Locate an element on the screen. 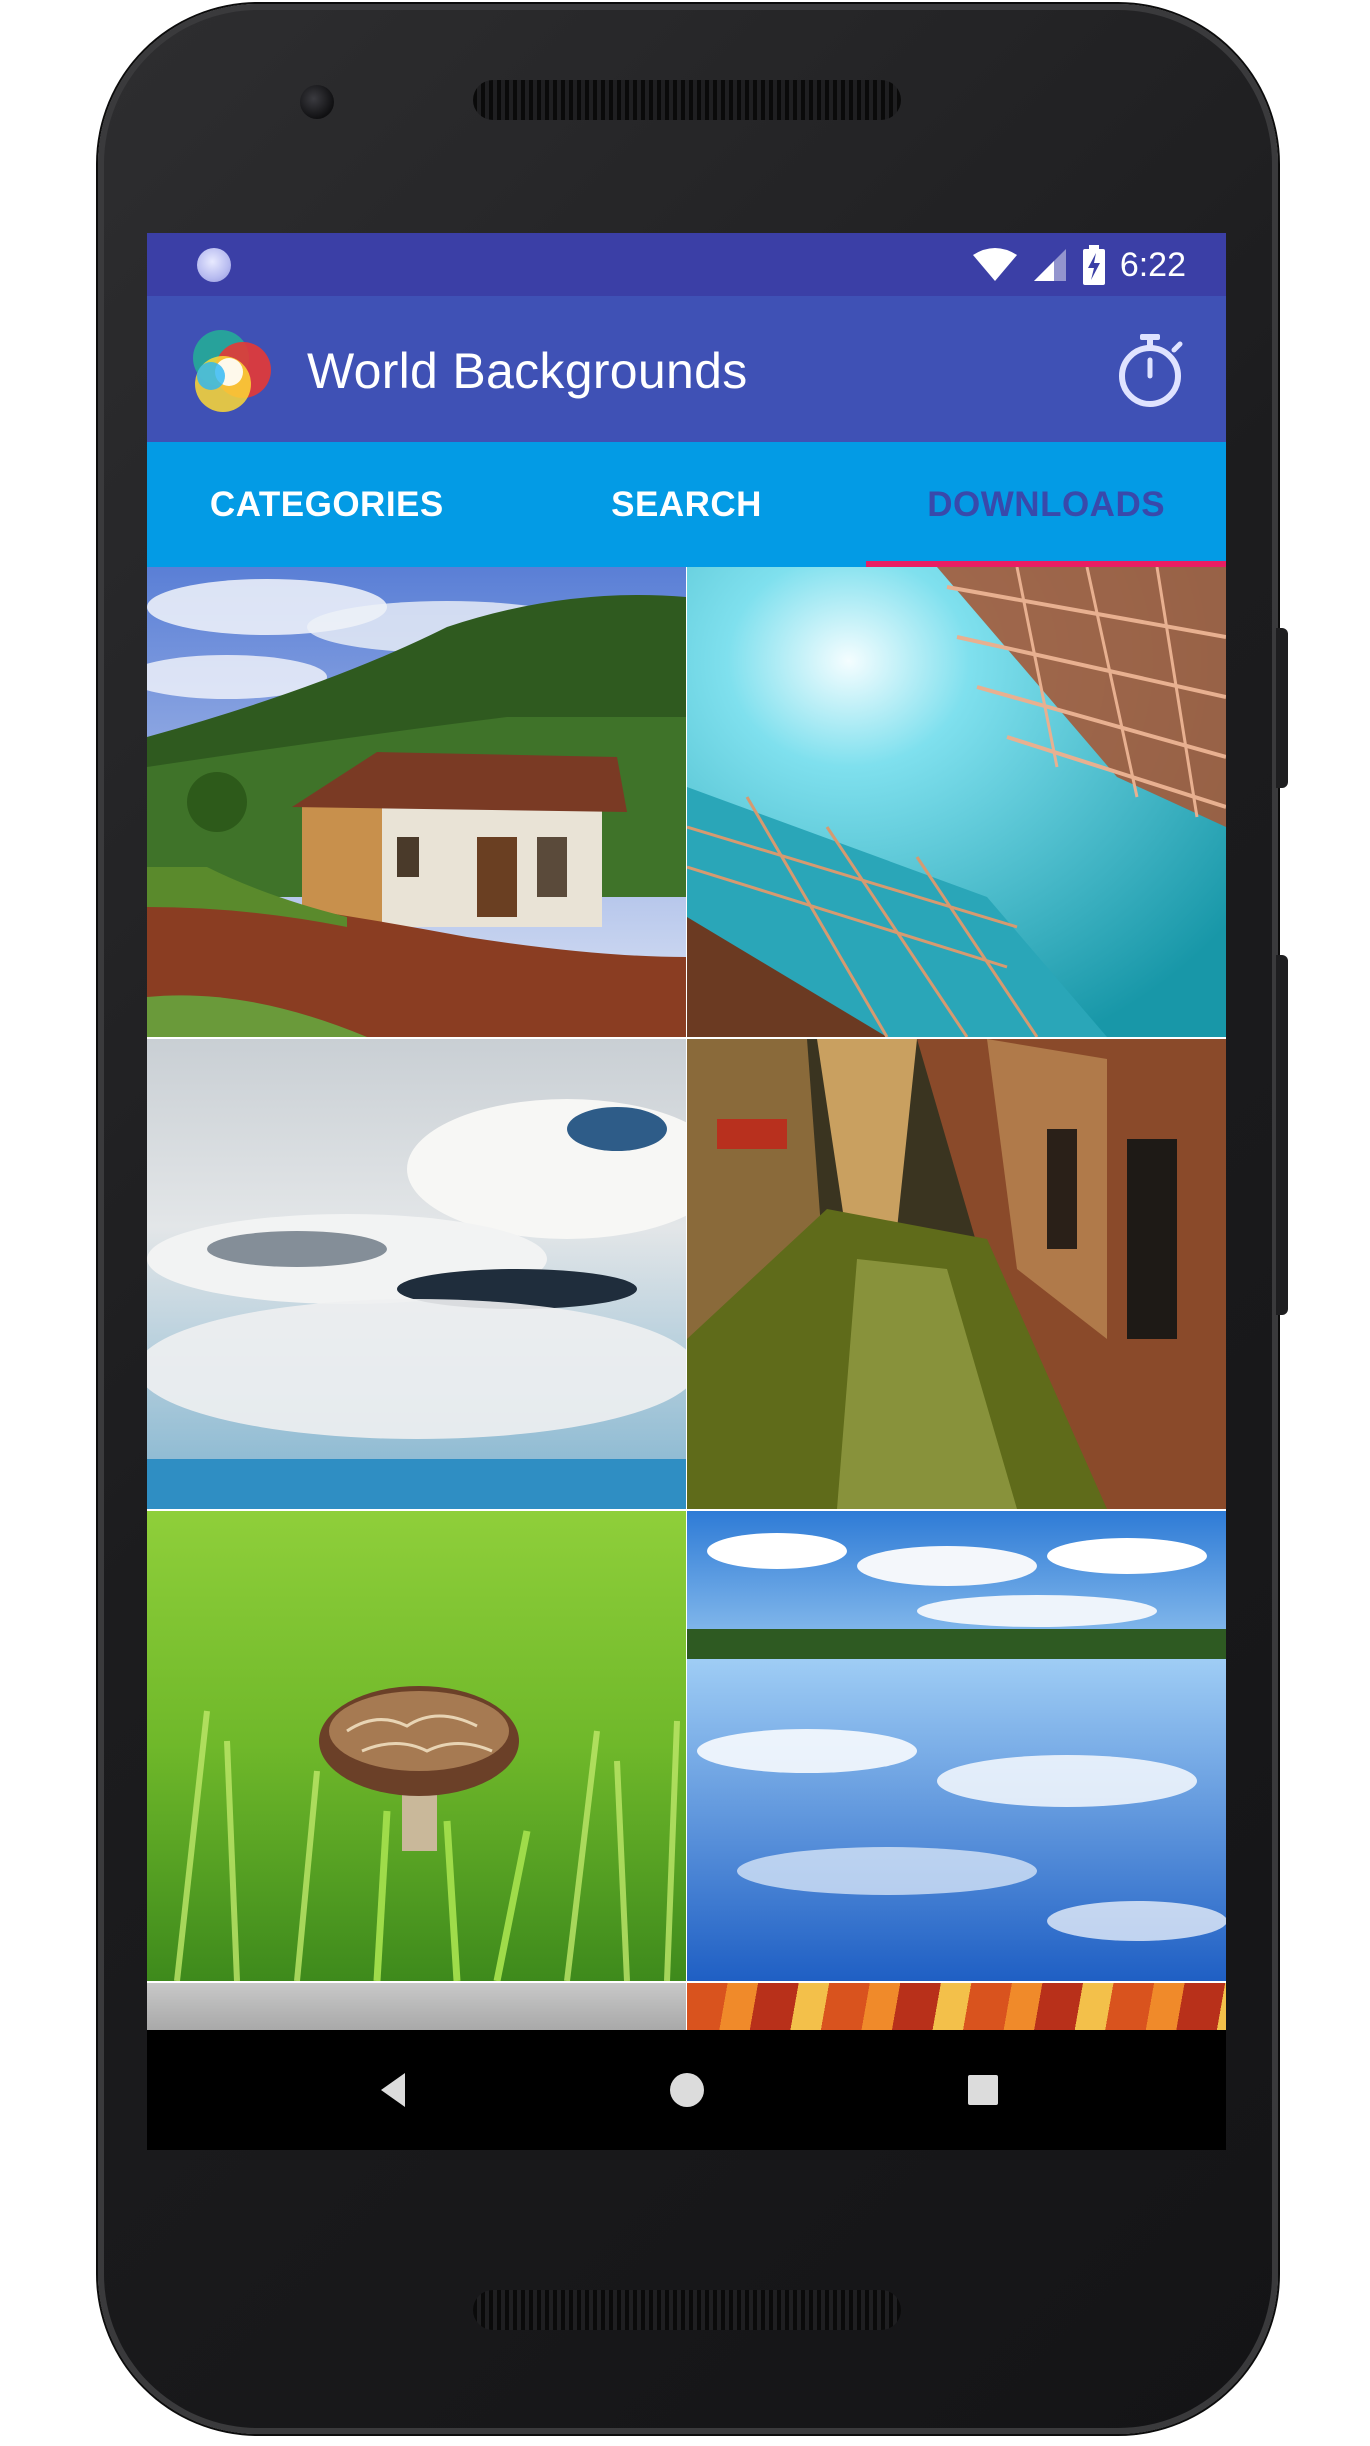 The height and width of the screenshot is (2446, 1370). bottom-speaker is located at coordinates (687, 2310).